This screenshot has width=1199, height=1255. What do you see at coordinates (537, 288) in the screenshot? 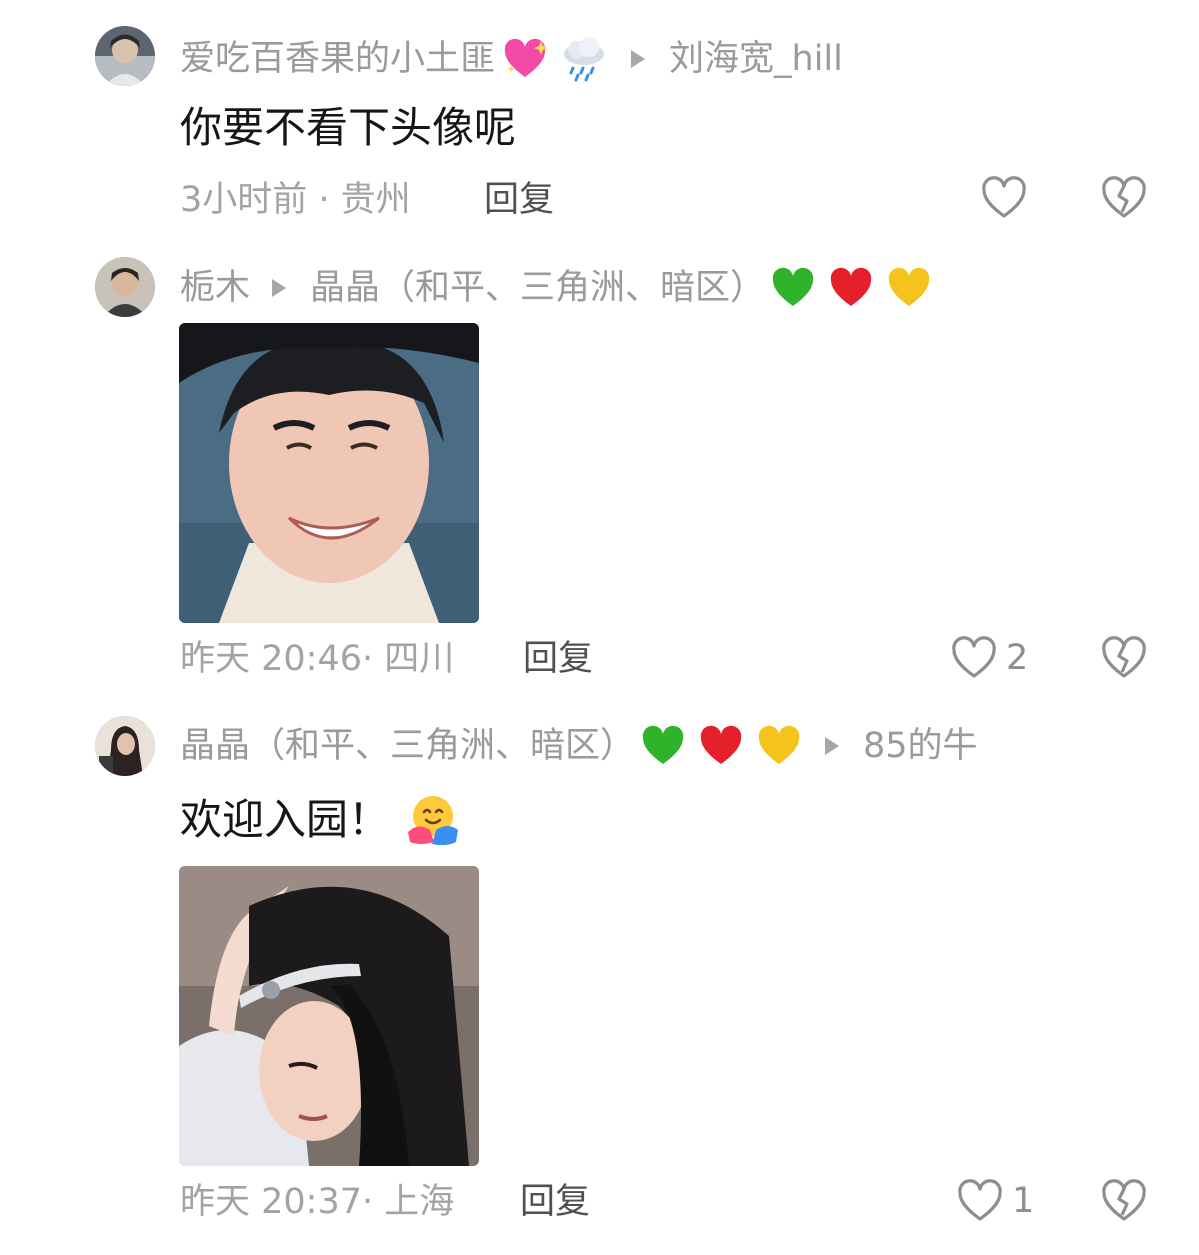
I see `reply-to-name: 晶晶（和平、三角洲、暗区）` at bounding box center [537, 288].